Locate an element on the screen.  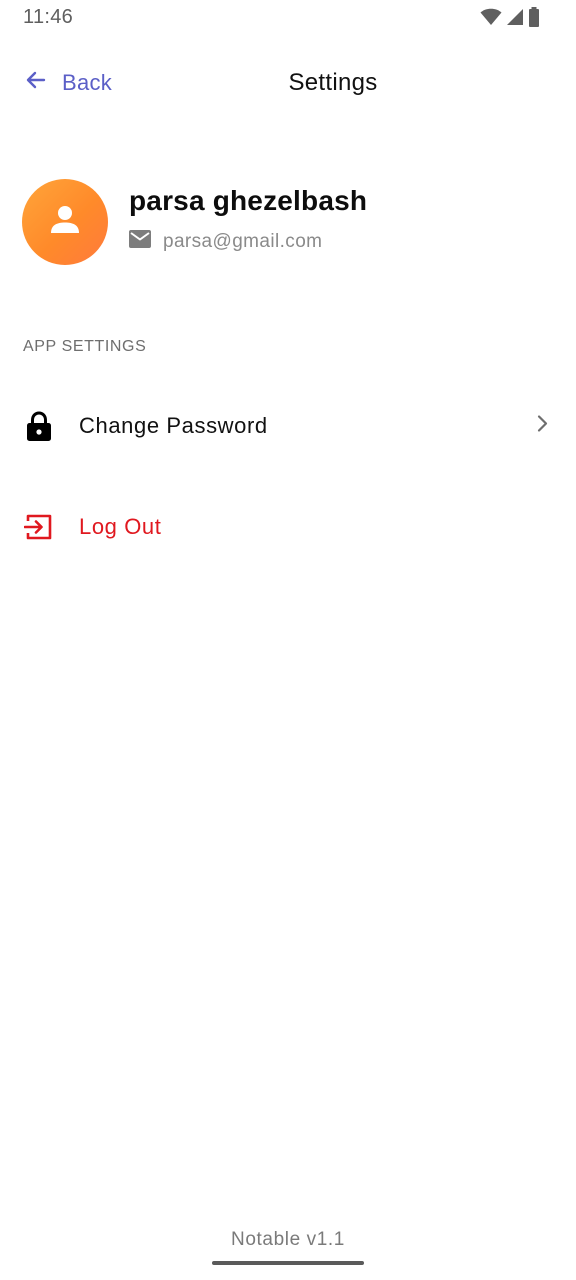
profile-email: parsa@gmail.com is located at coordinates (243, 241).